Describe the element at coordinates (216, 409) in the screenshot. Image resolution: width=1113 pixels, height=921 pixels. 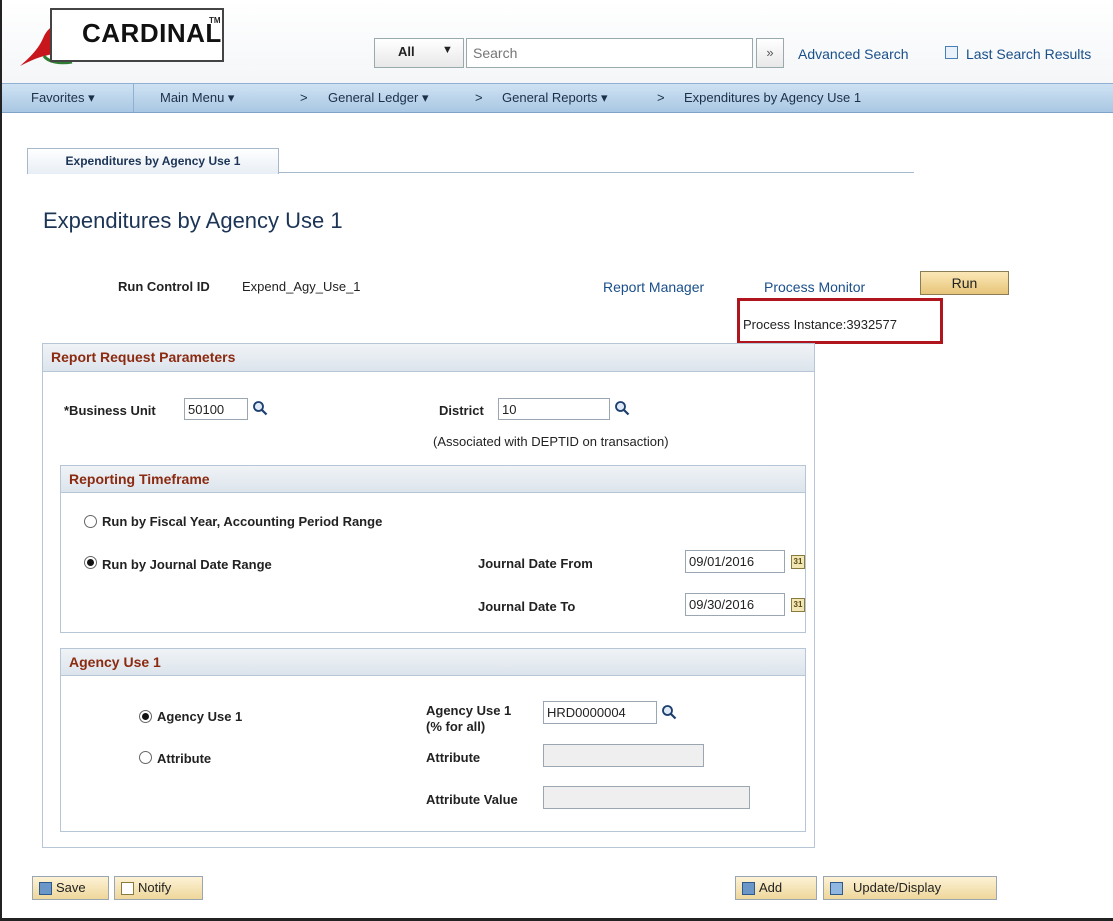
I see `business-unit-field` at that location.